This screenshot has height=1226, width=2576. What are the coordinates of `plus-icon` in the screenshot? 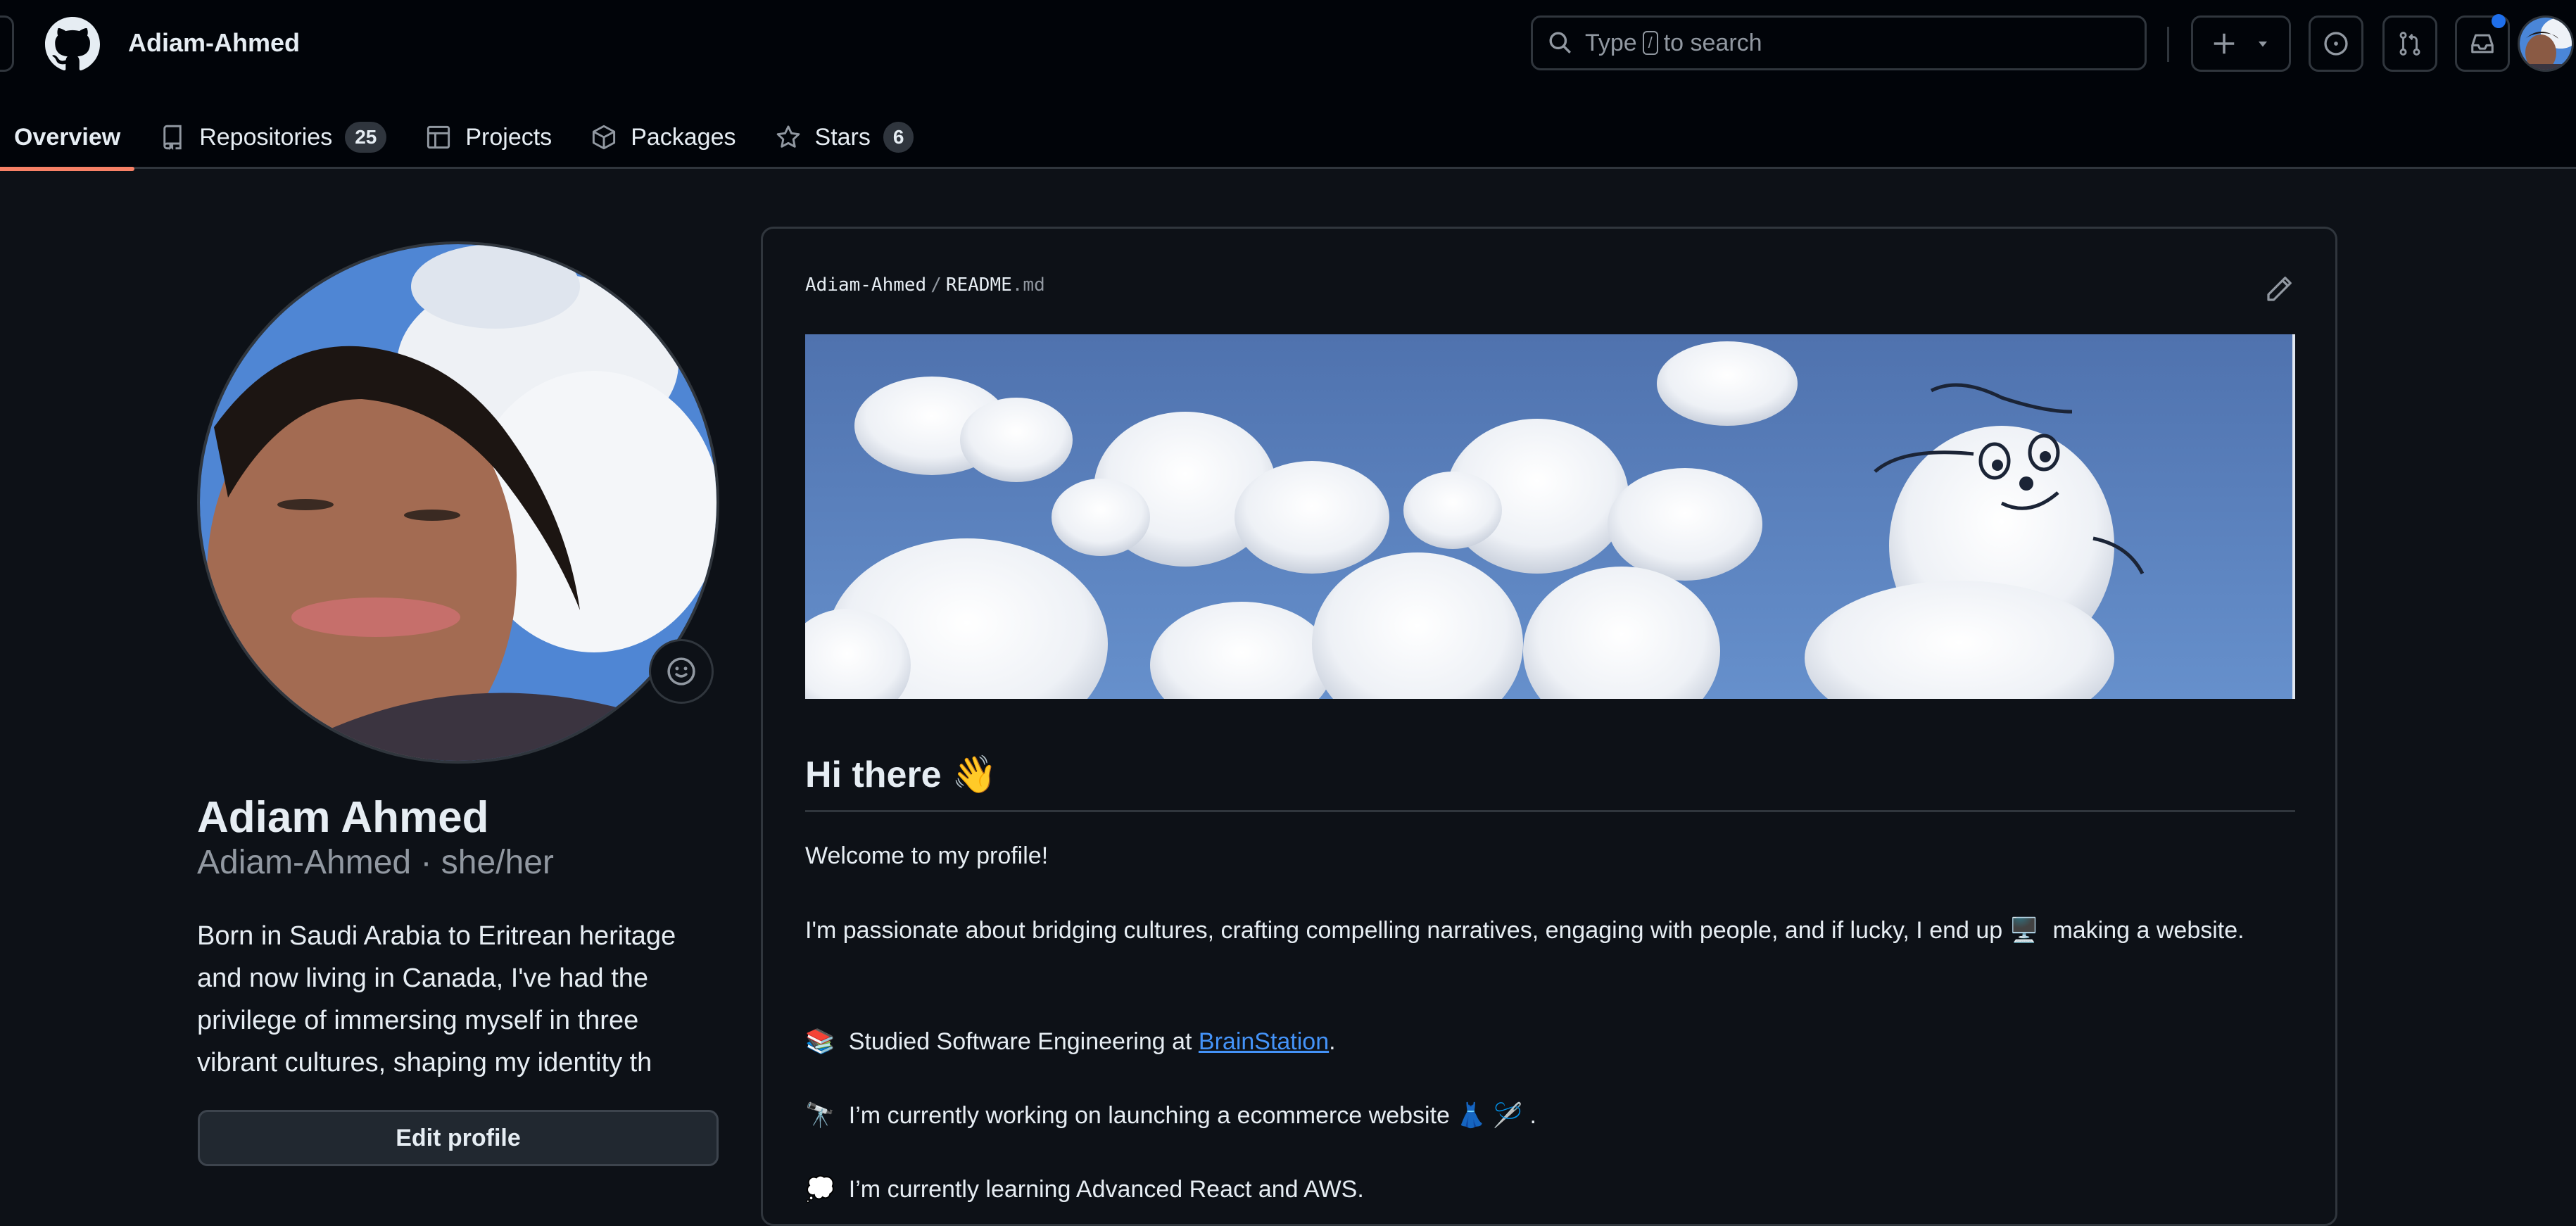 It's located at (2224, 43).